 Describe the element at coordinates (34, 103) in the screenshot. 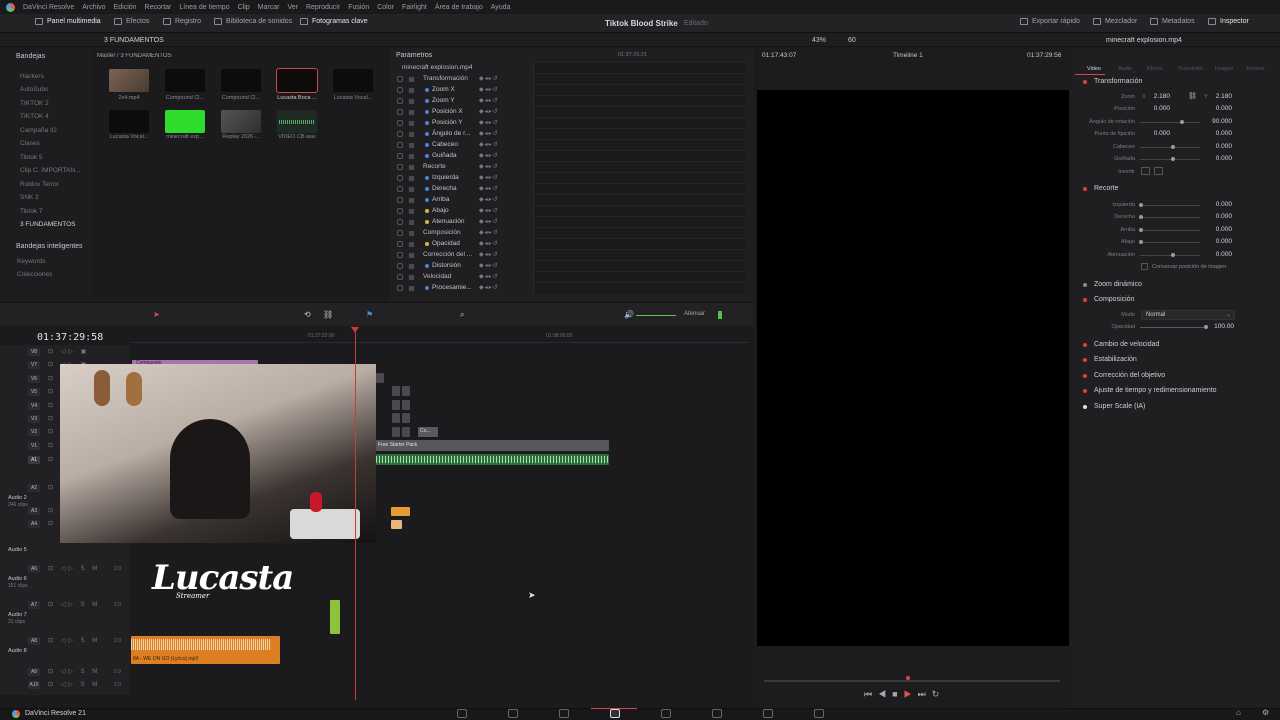

I see `bin-item: TIKTOK 2` at that location.